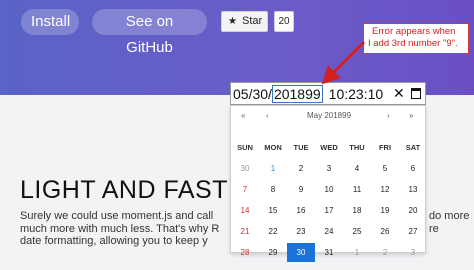  Describe the element at coordinates (413, 43) in the screenshot. I see `annotation-line: I add 3rd number "9".` at that location.